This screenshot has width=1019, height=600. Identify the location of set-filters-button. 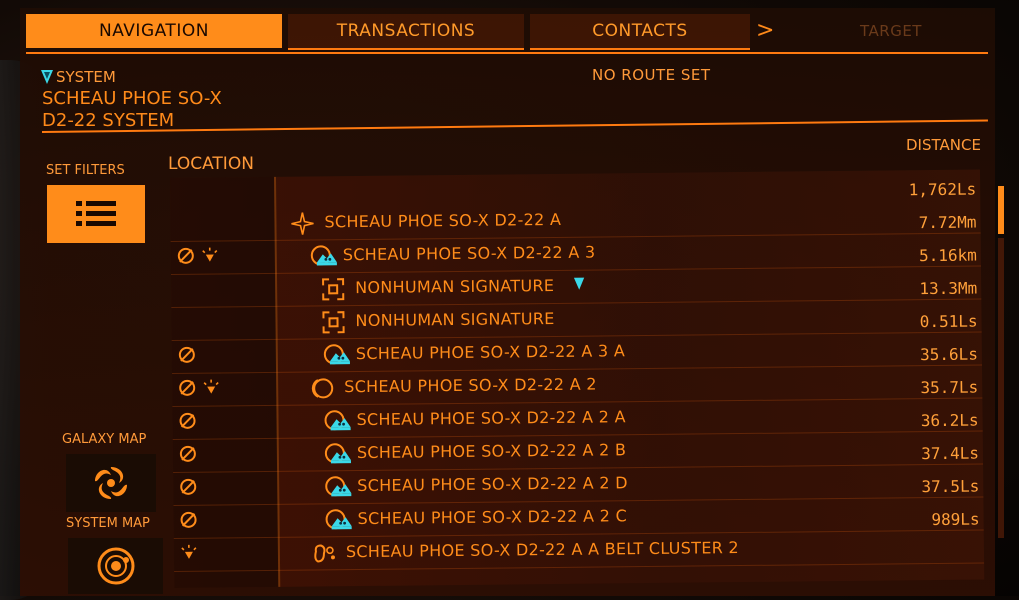
(96, 214).